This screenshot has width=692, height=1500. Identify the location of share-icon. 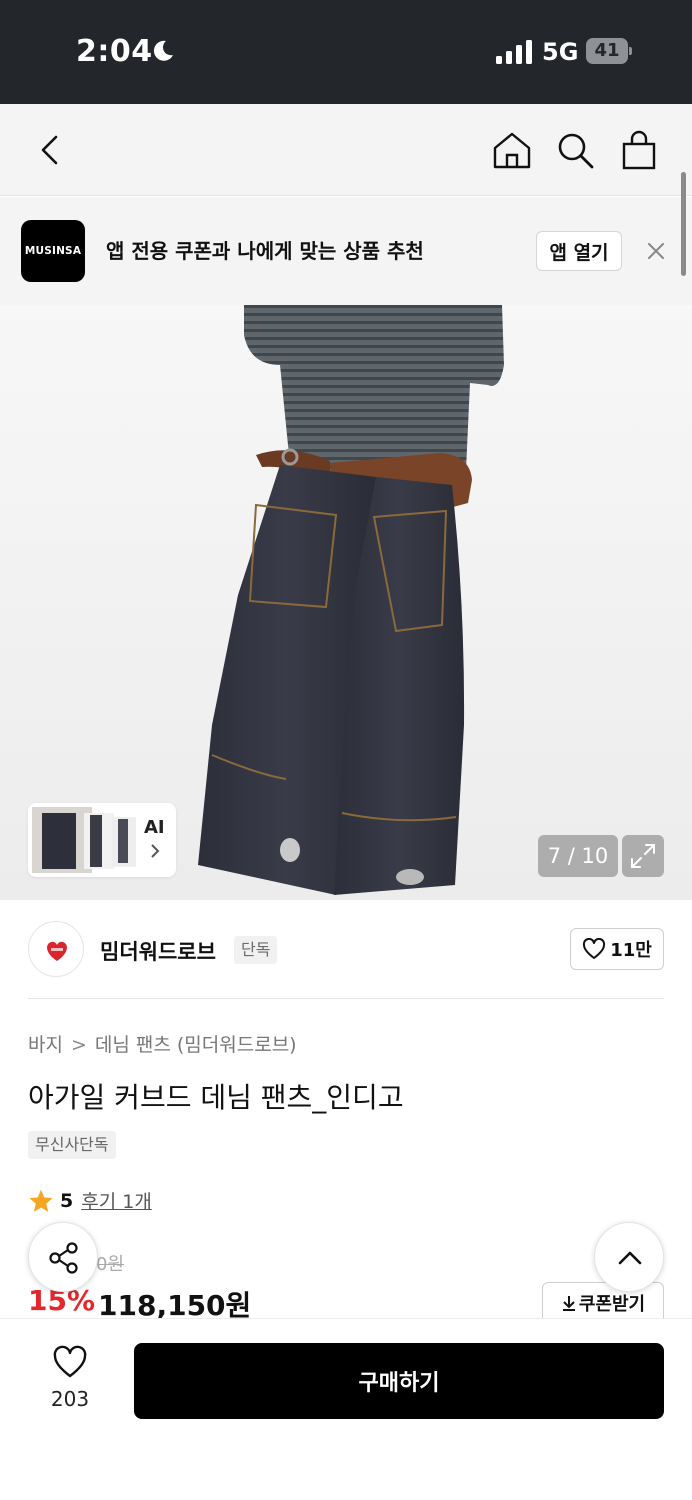
(63, 1258).